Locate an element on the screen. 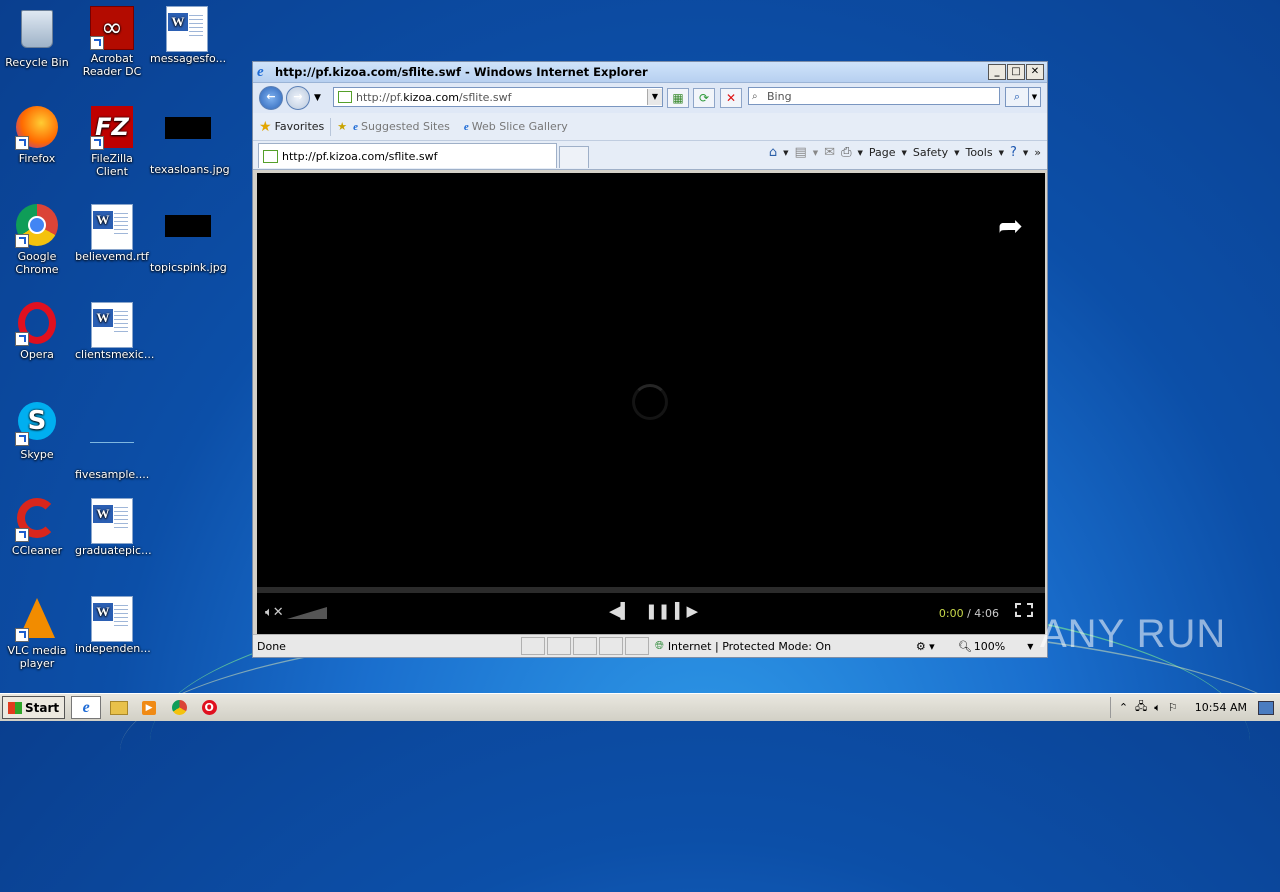  chevron-more-icon: » is located at coordinates (1037, 152).